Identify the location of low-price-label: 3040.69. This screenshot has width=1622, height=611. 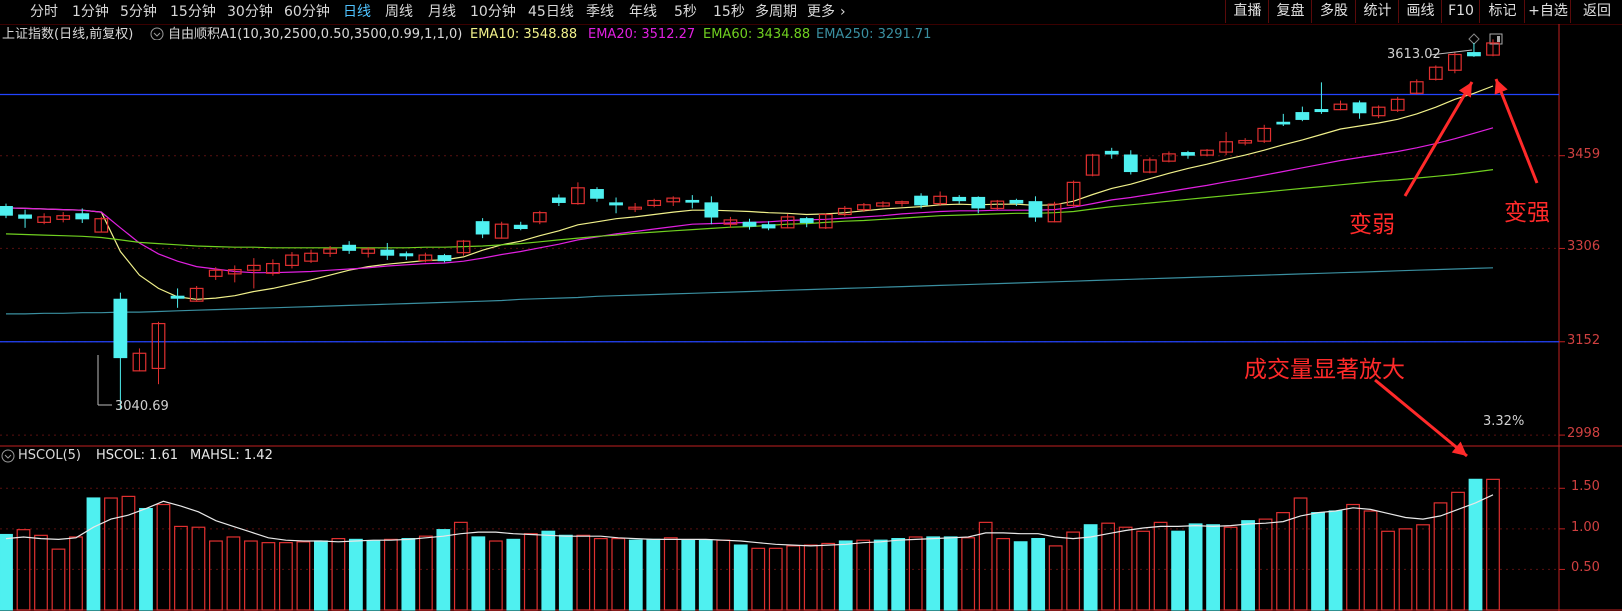
(142, 406).